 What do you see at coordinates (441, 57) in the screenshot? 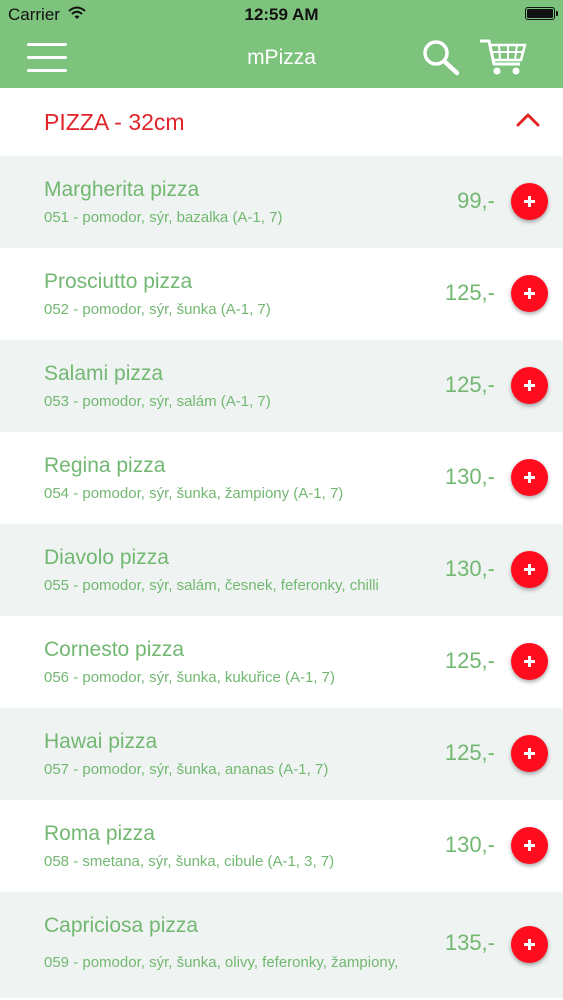
I see `search-icon` at bounding box center [441, 57].